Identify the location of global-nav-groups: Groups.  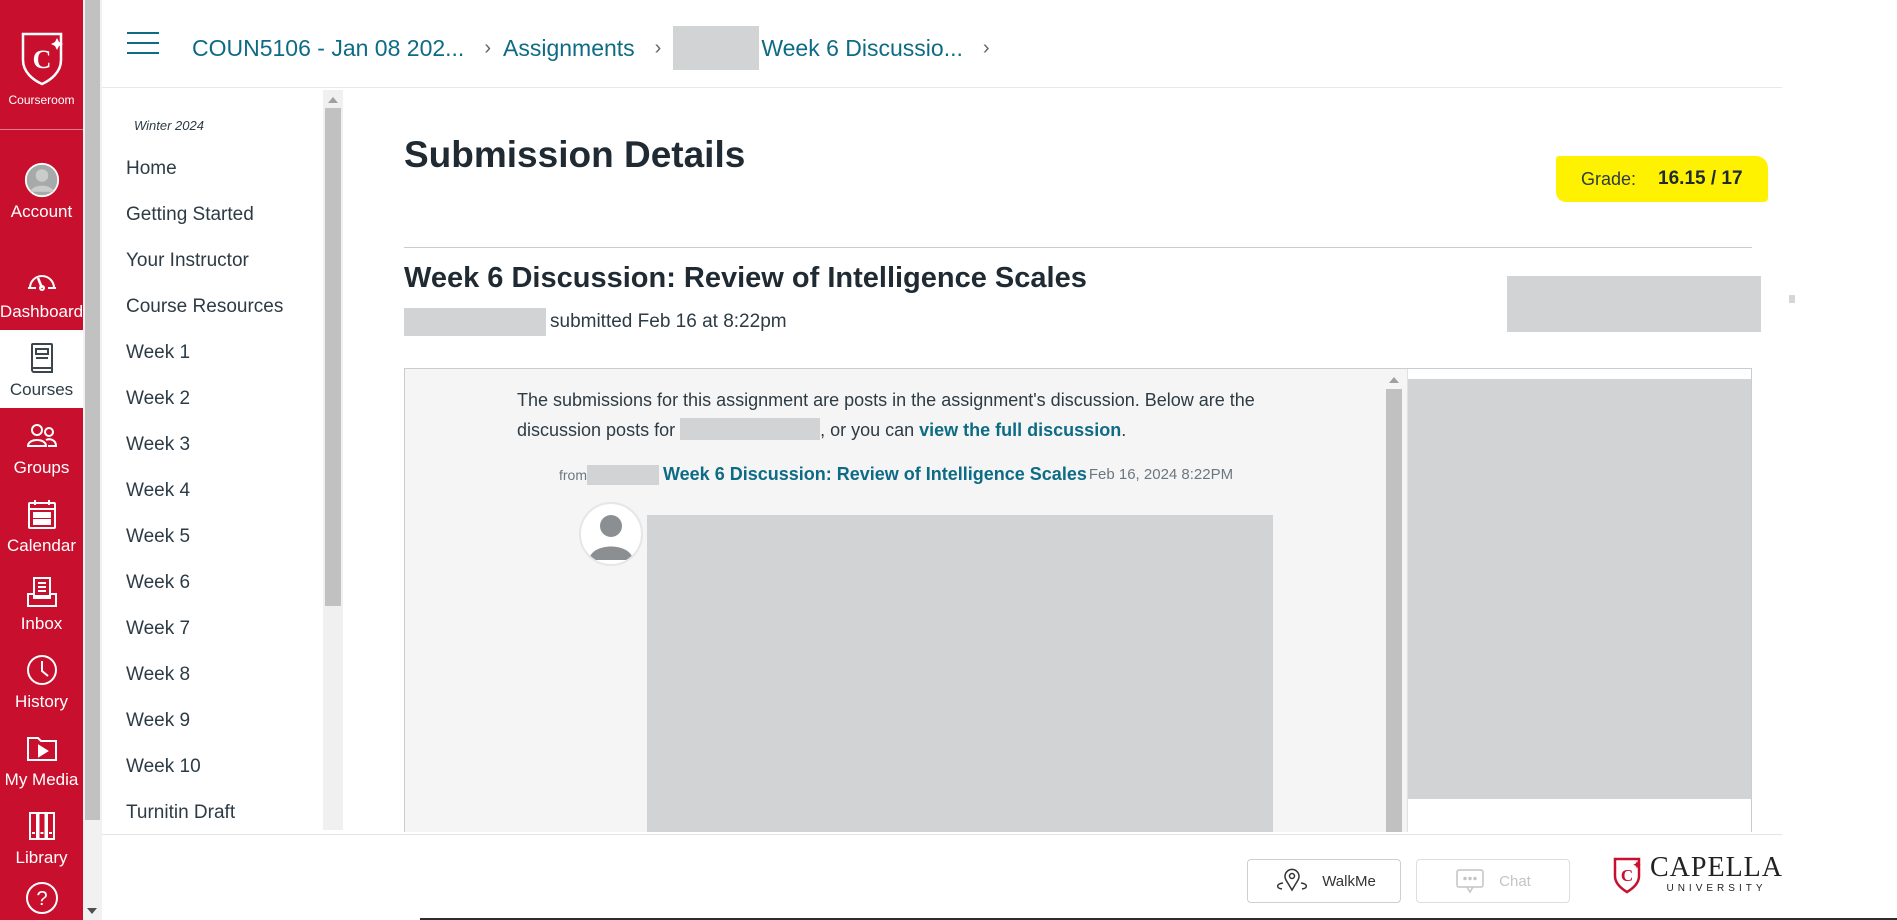
(41, 447).